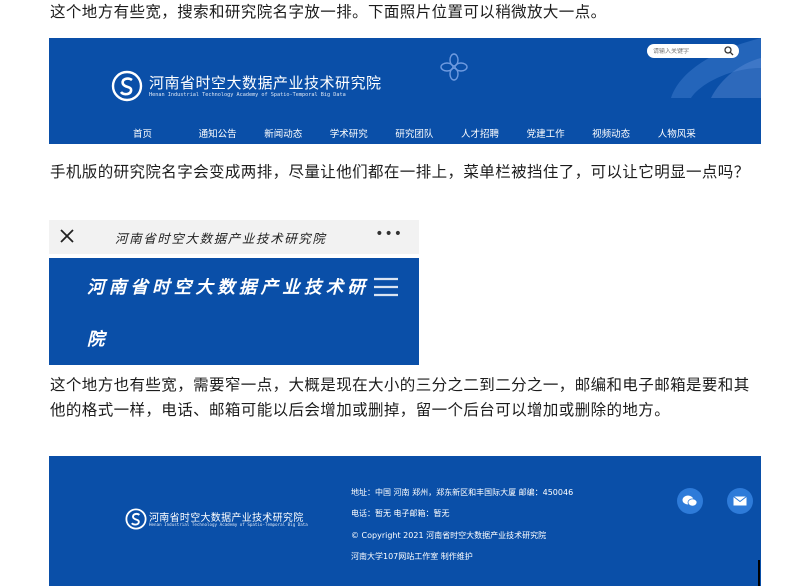 Image resolution: width=800 pixels, height=586 pixels. Describe the element at coordinates (297, 133) in the screenshot. I see `nav-item-news: 新闻动态` at that location.